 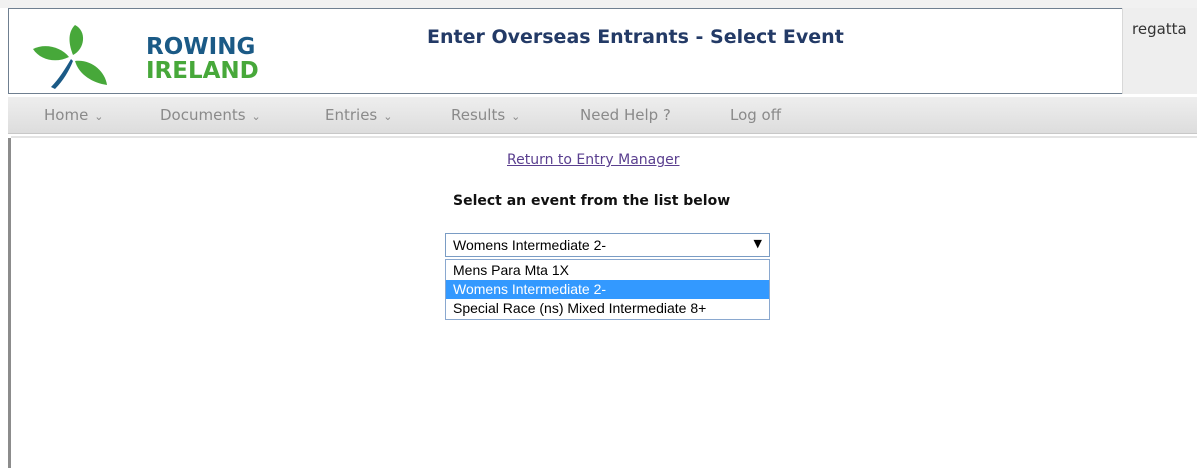 What do you see at coordinates (592, 201) in the screenshot?
I see `select-event-heading: Select an event from the list below` at bounding box center [592, 201].